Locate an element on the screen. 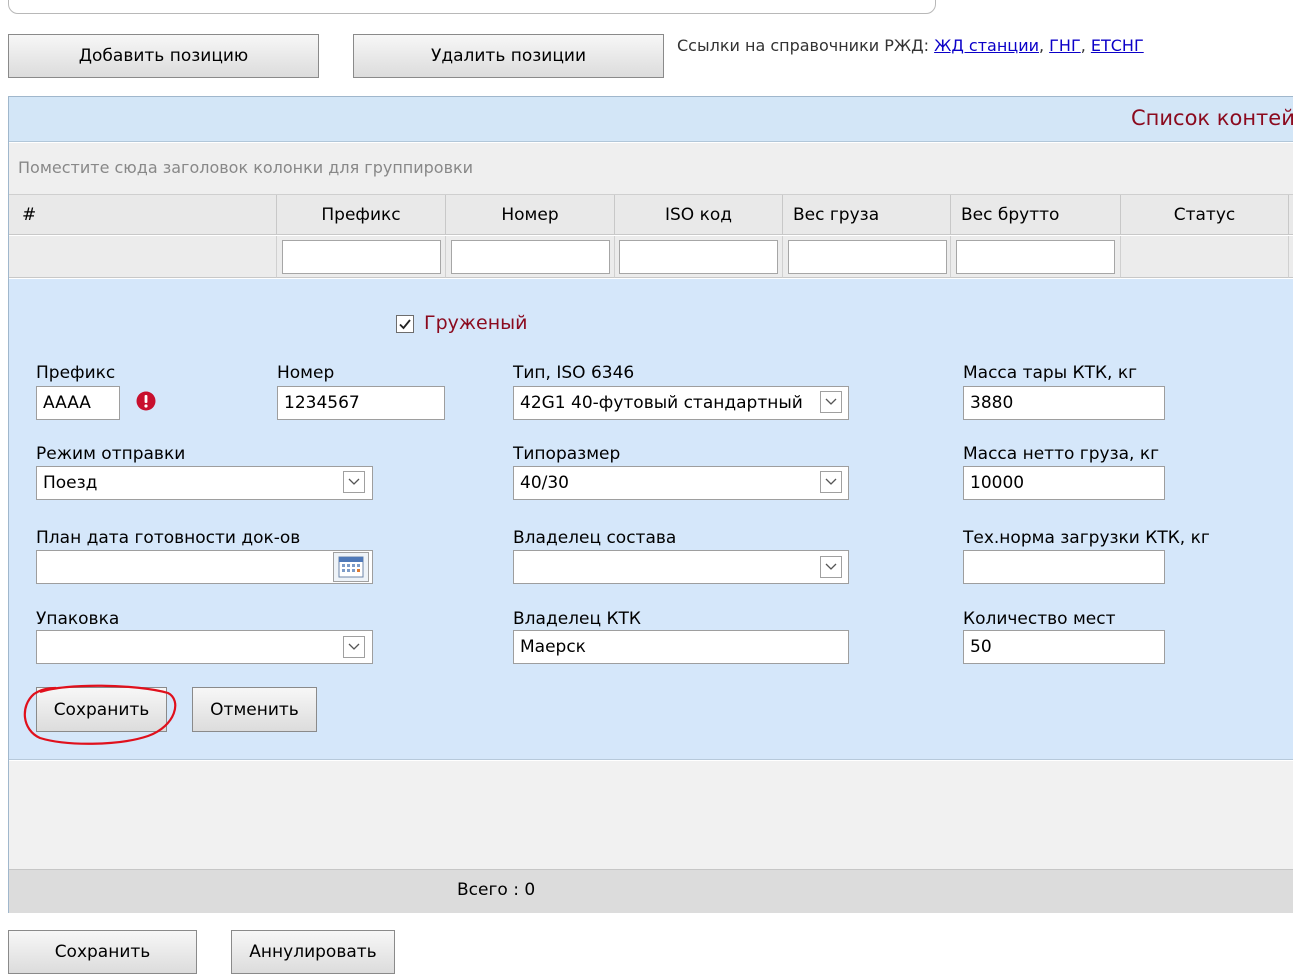  grid-title-bar: Список контей is located at coordinates (651, 119).